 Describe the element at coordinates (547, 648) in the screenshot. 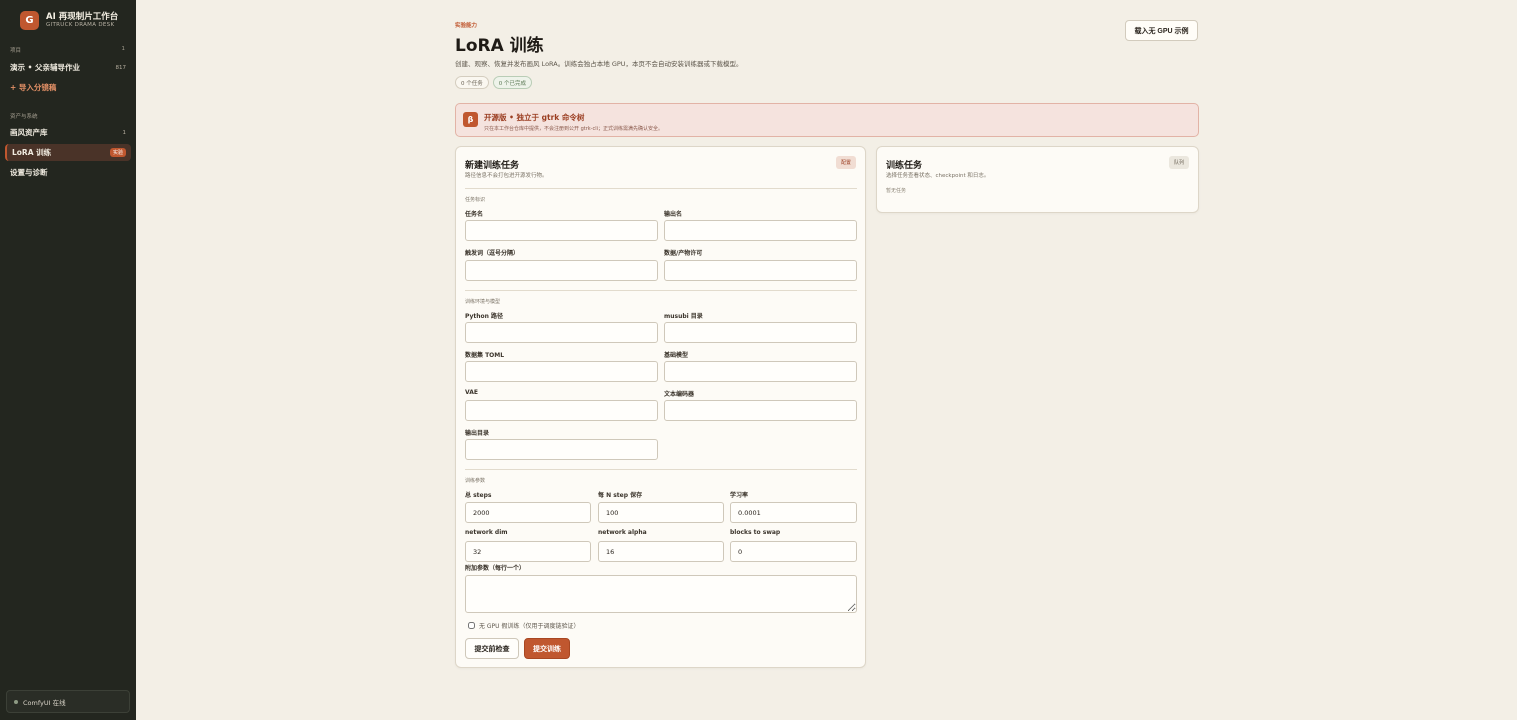

I see `submit-training-button: 提交训练` at that location.